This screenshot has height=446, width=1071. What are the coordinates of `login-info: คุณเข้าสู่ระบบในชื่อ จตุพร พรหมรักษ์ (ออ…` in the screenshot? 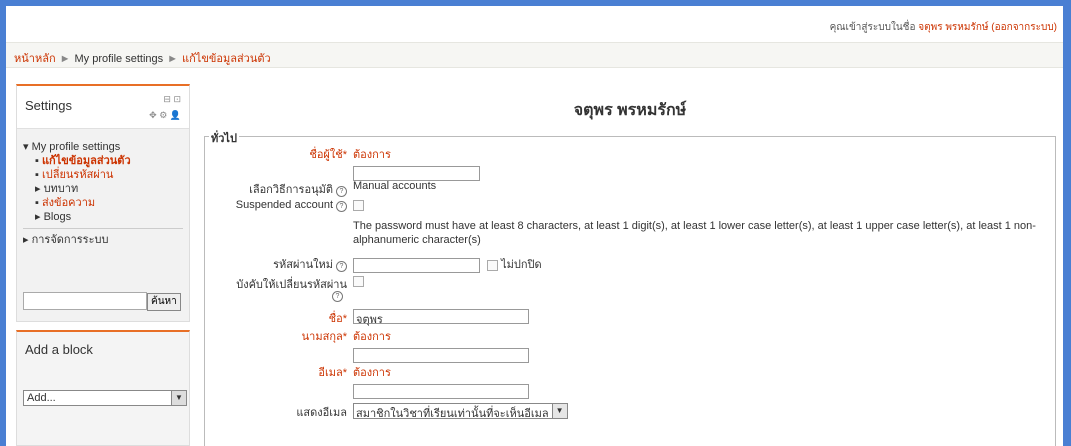 It's located at (534, 20).